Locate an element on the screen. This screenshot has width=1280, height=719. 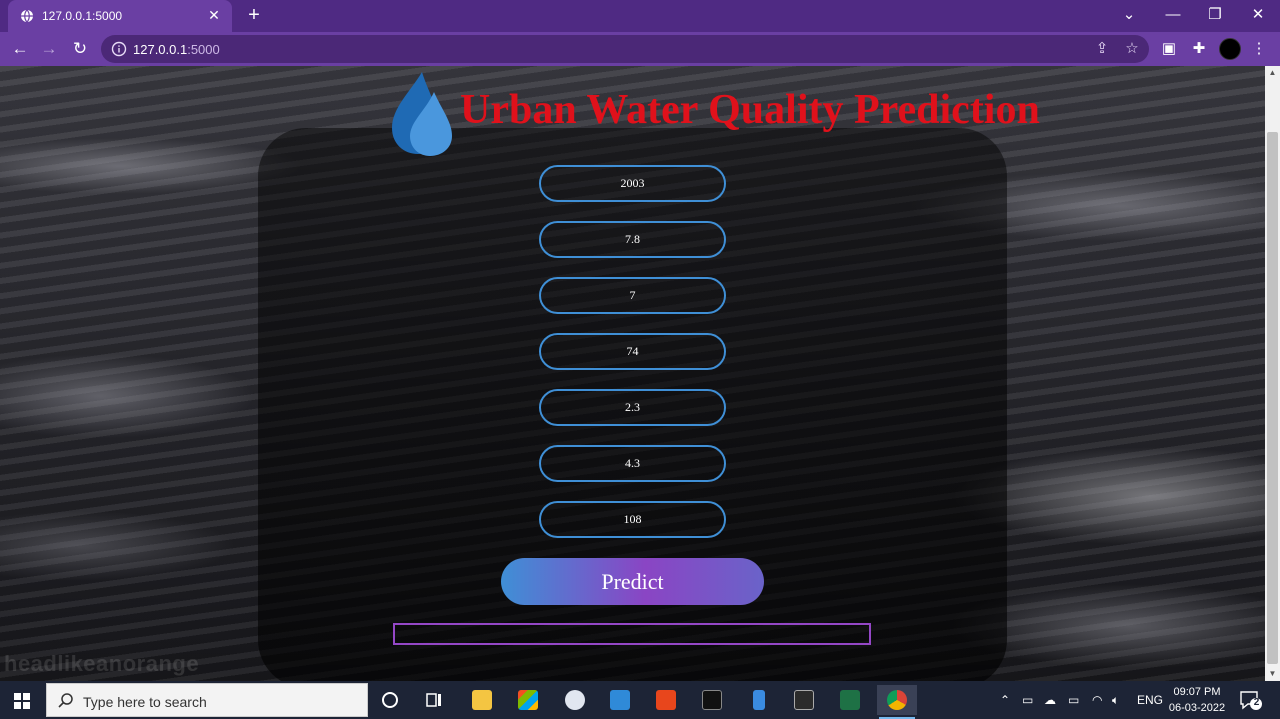
taskbar-clock: 09:07 PM 06-03-2022 is located at coordinates (1197, 700).